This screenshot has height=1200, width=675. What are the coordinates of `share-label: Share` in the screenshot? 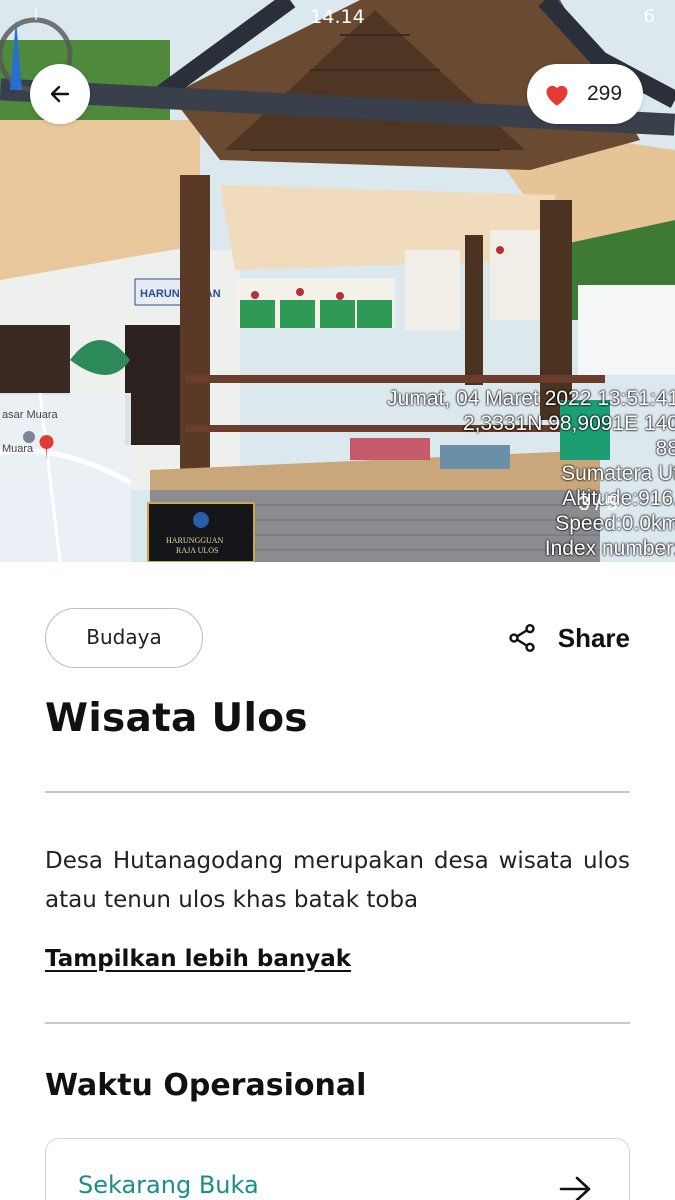 It's located at (593, 637).